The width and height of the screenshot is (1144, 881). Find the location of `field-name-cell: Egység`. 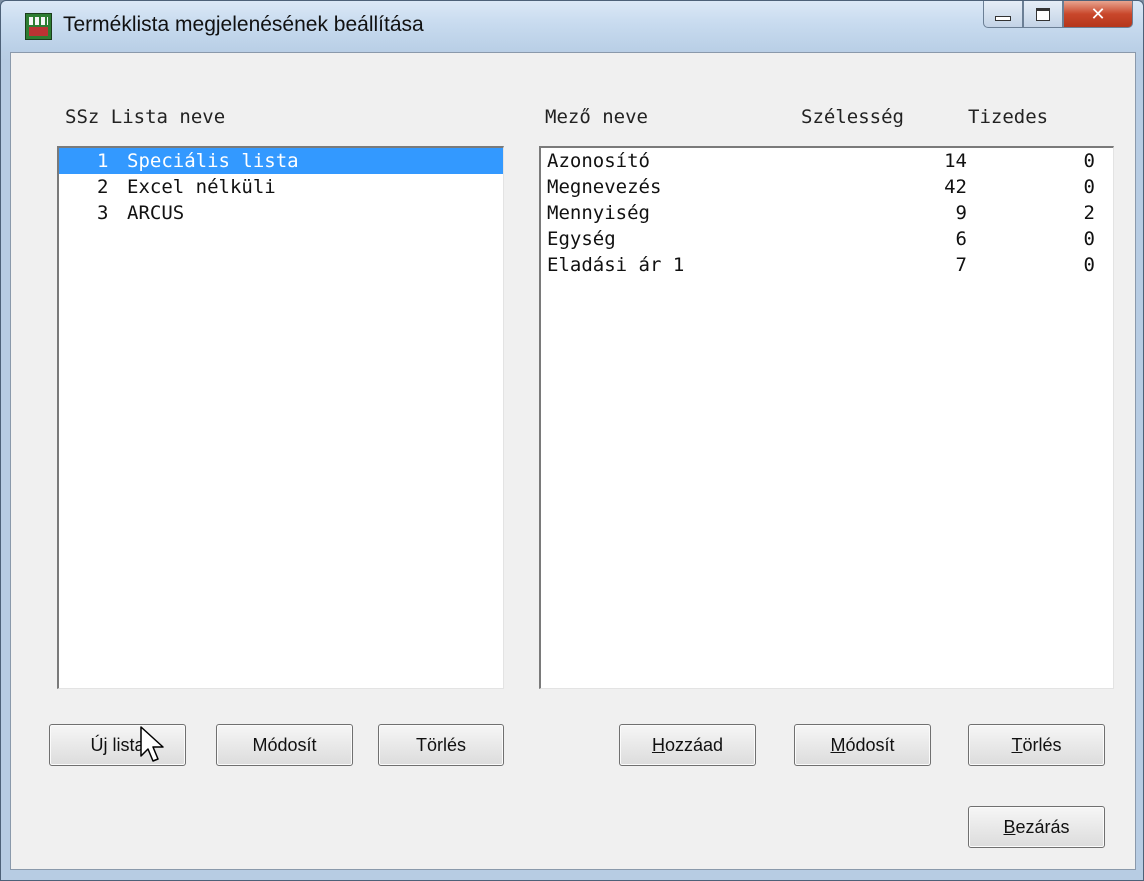

field-name-cell: Egység is located at coordinates (581, 239).